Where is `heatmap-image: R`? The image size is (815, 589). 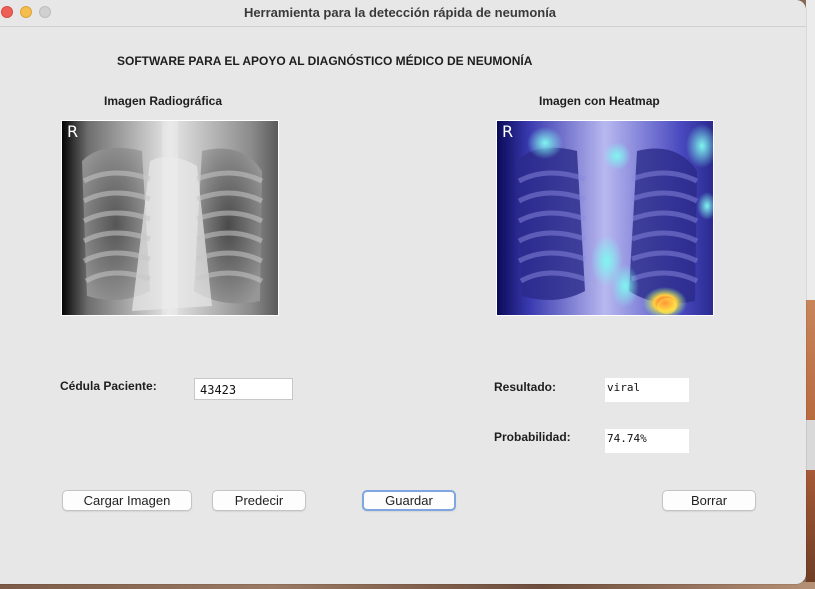
heatmap-image: R is located at coordinates (605, 218).